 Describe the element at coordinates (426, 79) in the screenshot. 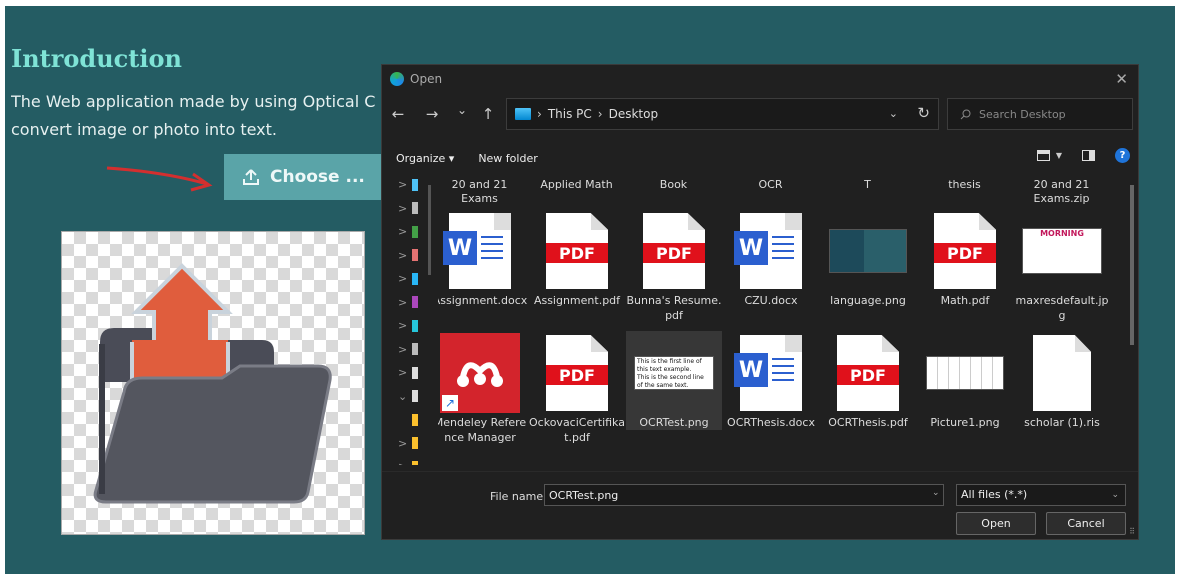

I see `dialog-title: Open` at that location.